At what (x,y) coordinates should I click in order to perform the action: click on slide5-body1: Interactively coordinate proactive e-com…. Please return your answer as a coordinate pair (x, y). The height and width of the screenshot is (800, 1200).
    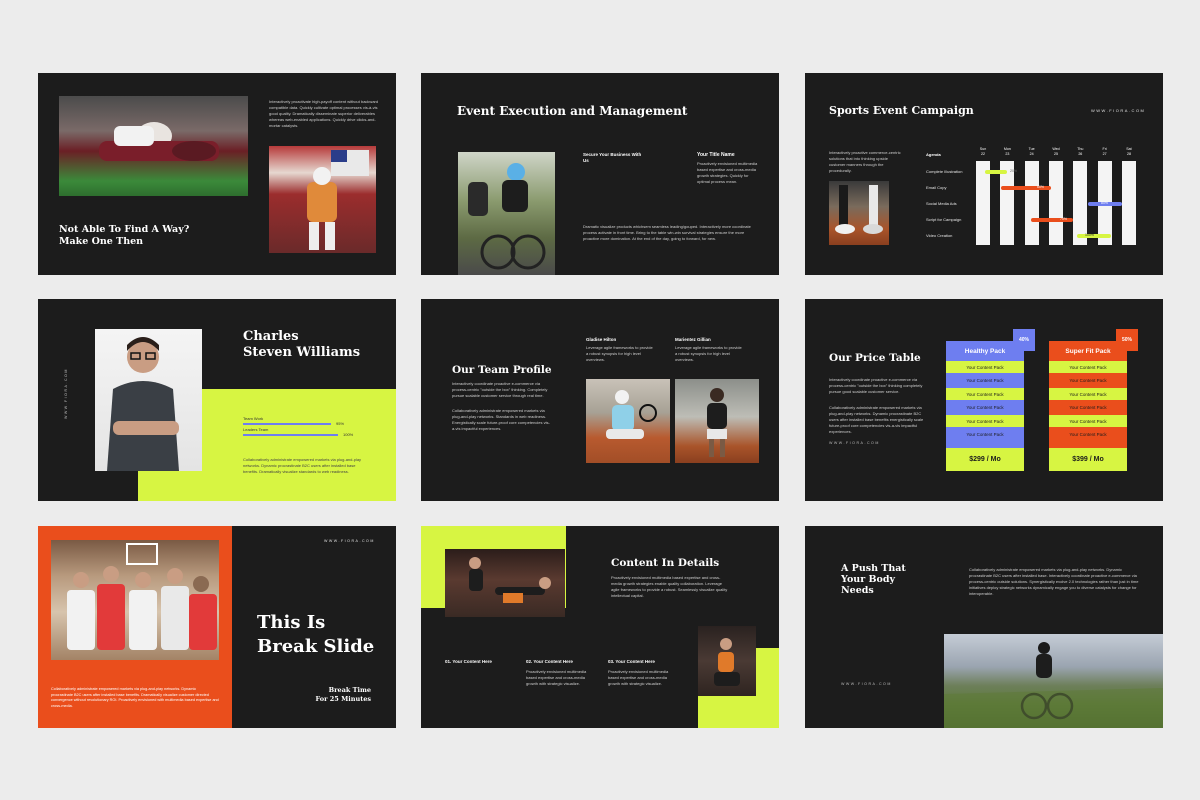
    Looking at the image, I should click on (500, 389).